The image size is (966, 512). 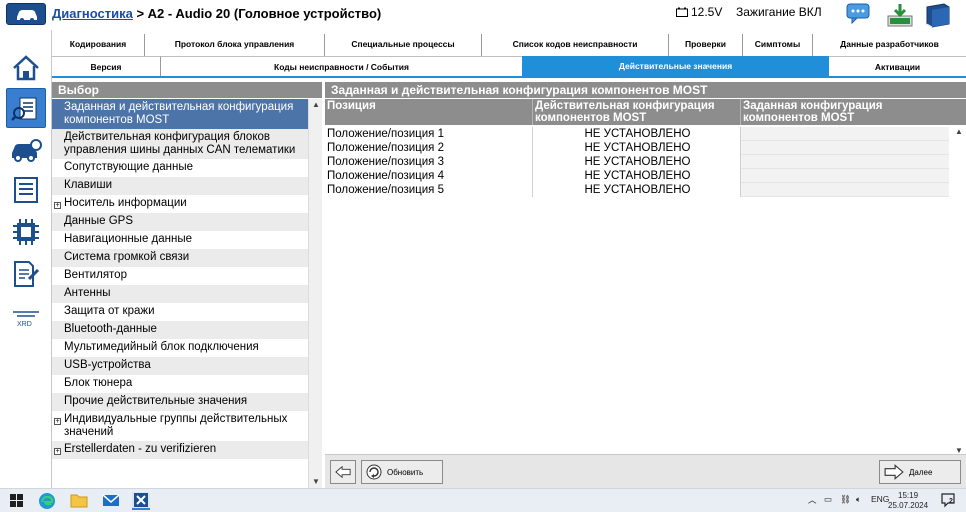 I want to click on tab-checks: Проверки, so click(x=705, y=45).